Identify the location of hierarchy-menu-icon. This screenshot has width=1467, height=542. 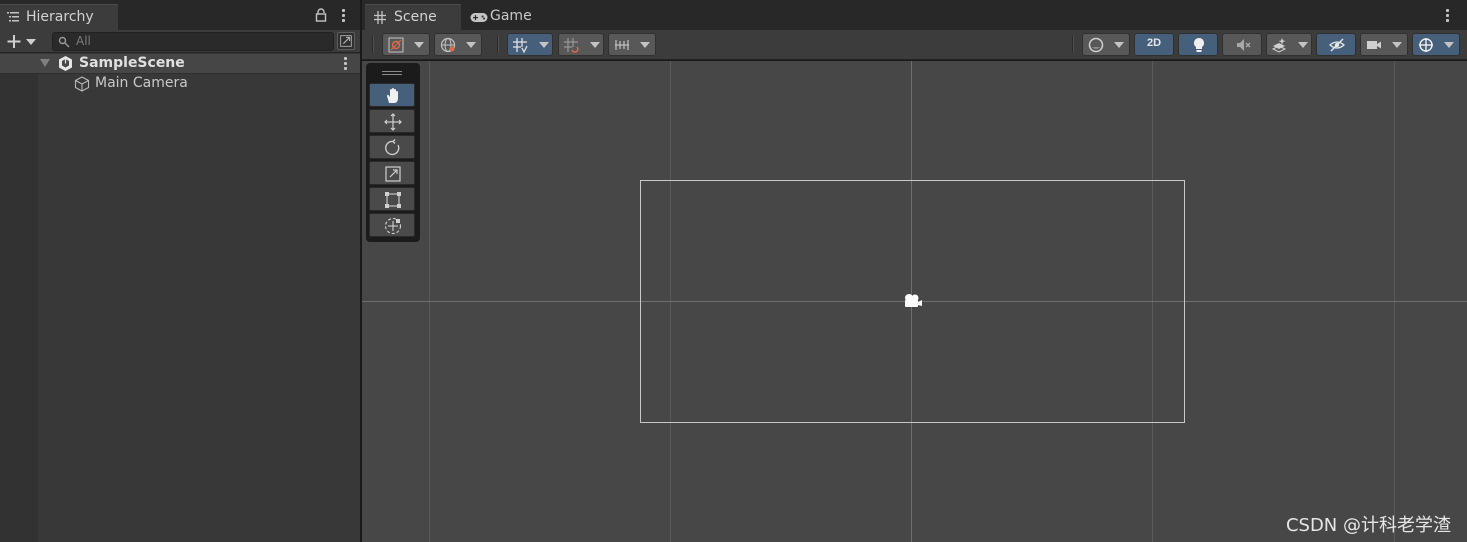
(343, 16).